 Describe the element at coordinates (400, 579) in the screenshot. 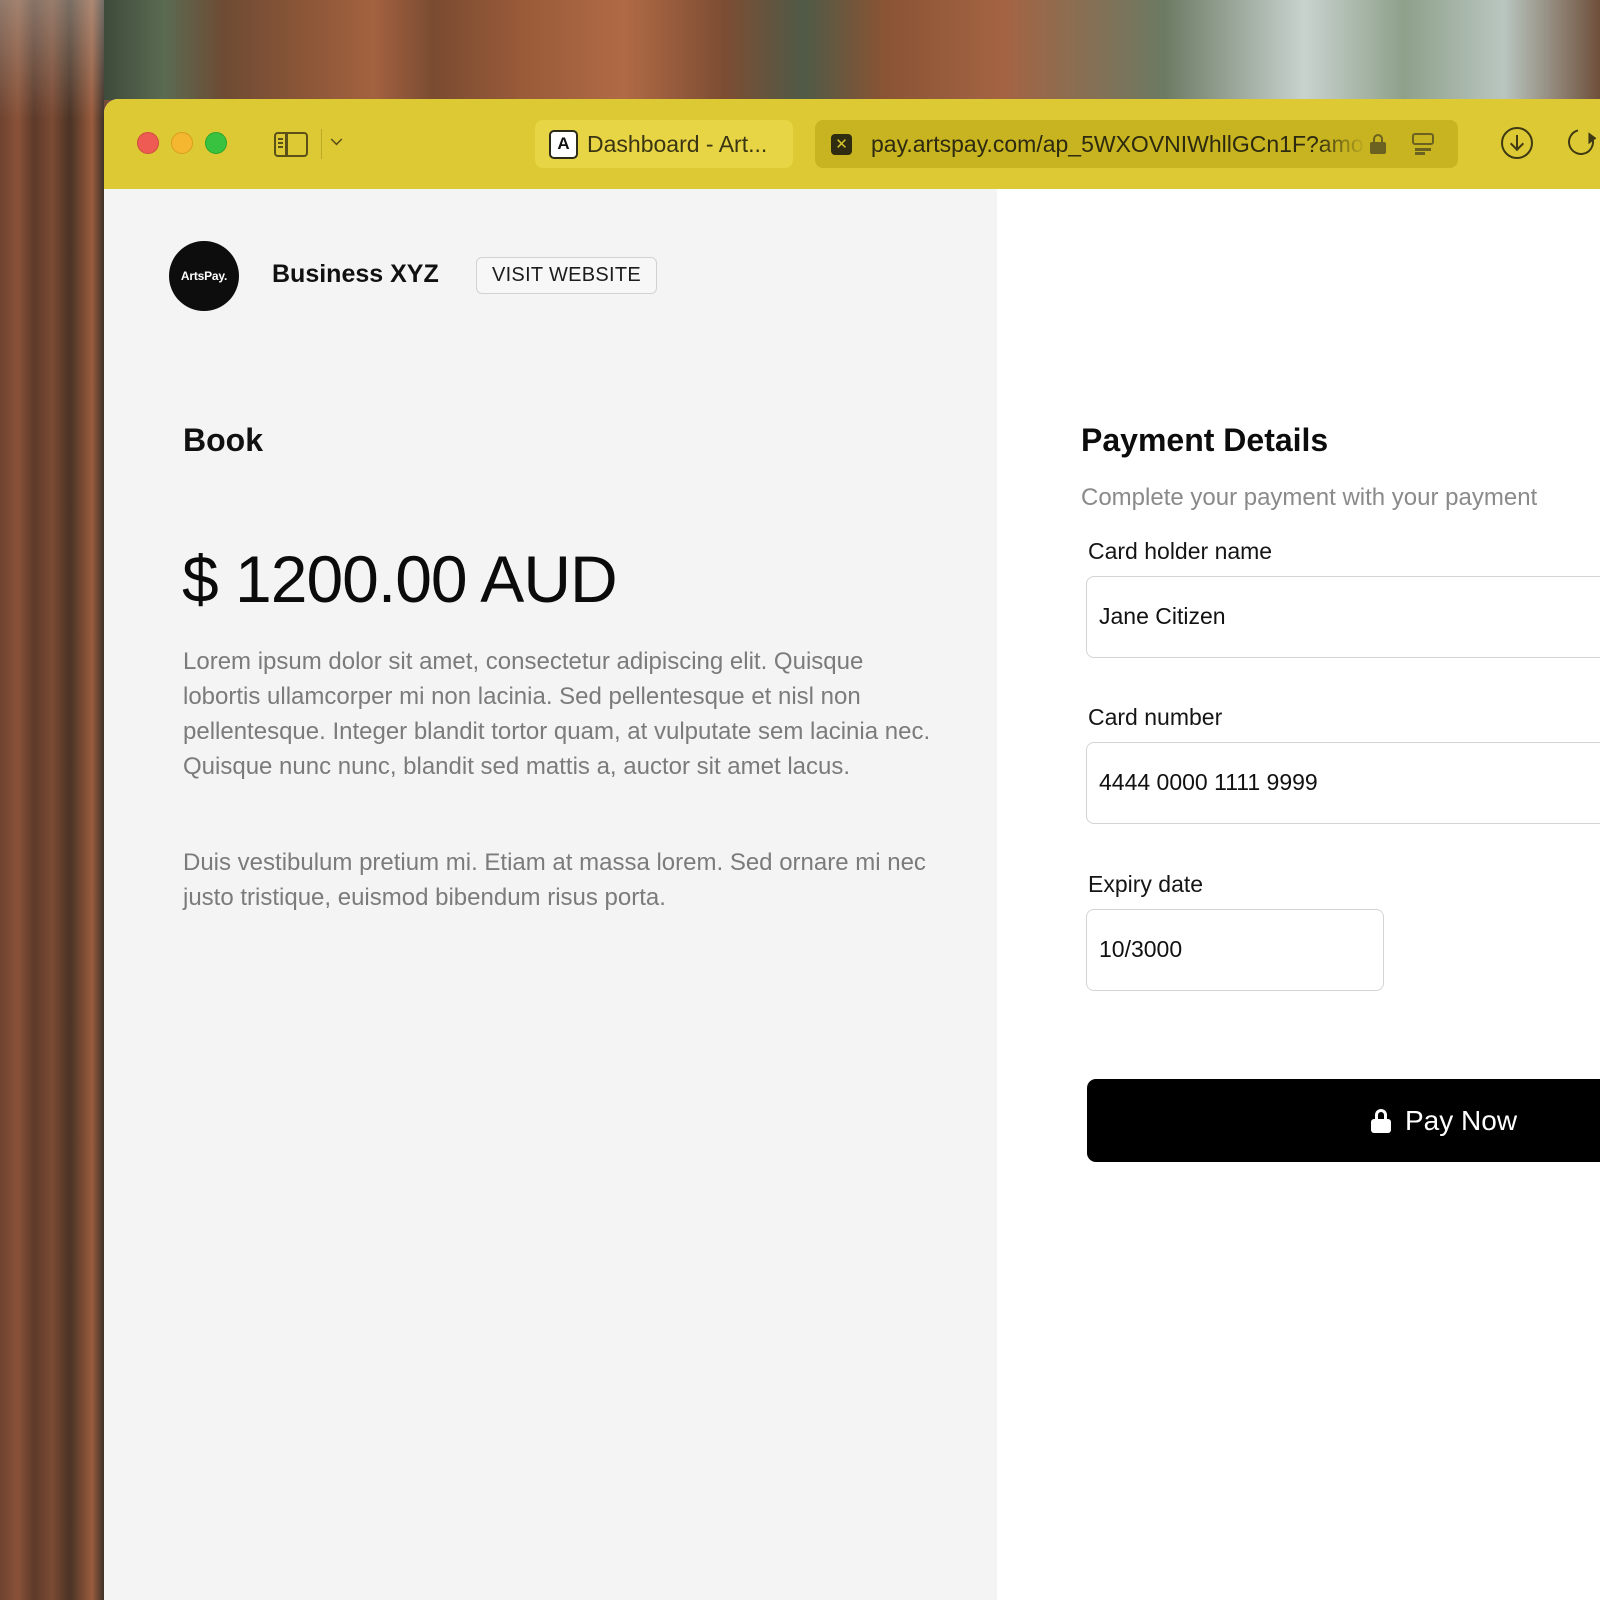

I see `product-price: $ 1200.00 AUD` at that location.